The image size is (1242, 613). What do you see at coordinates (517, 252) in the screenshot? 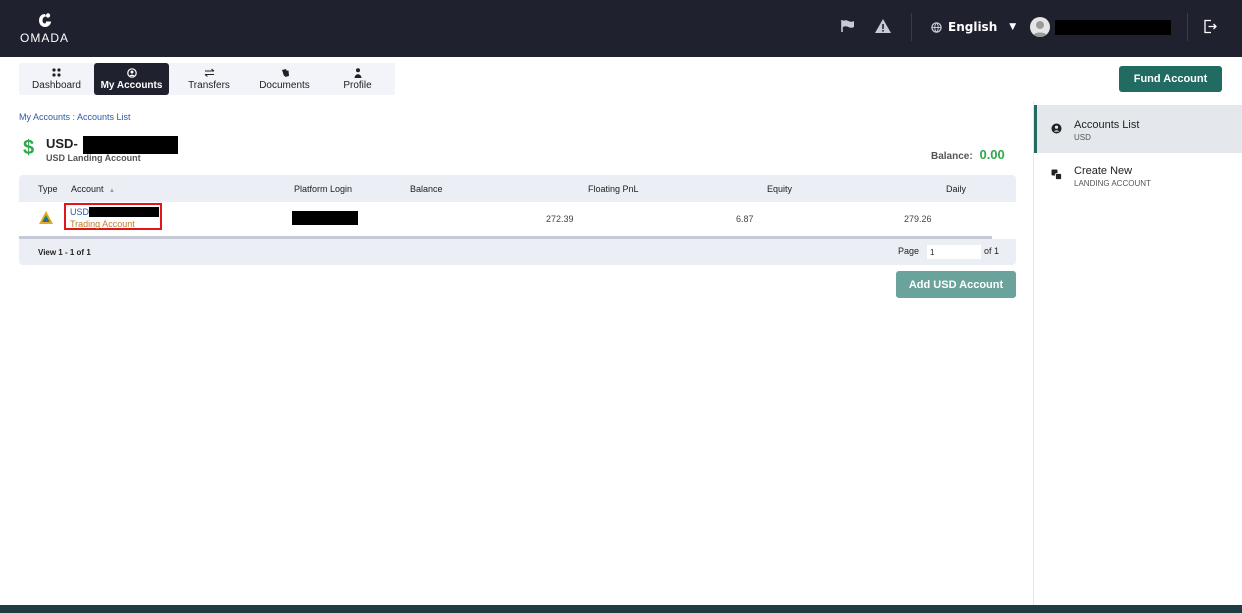
I see `table-footer: View 1 - 1 of 1 Page of 1` at bounding box center [517, 252].